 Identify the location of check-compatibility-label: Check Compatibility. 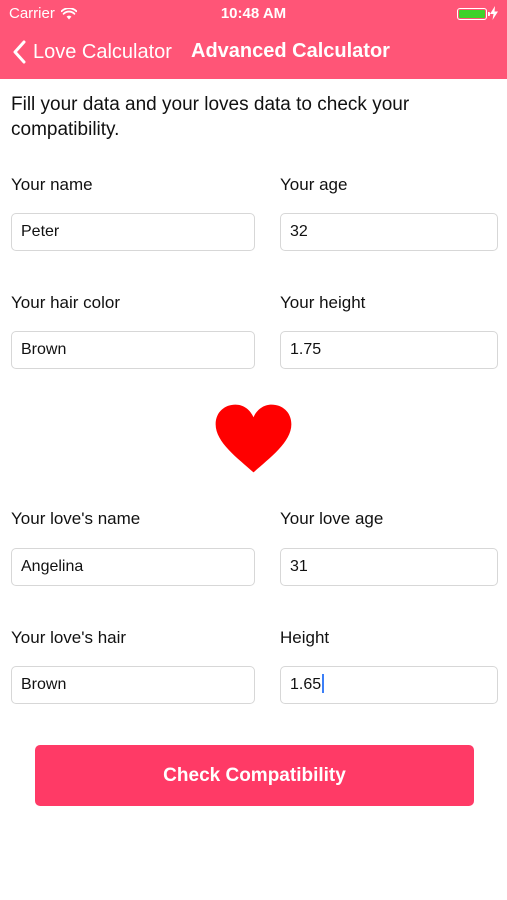
(254, 775).